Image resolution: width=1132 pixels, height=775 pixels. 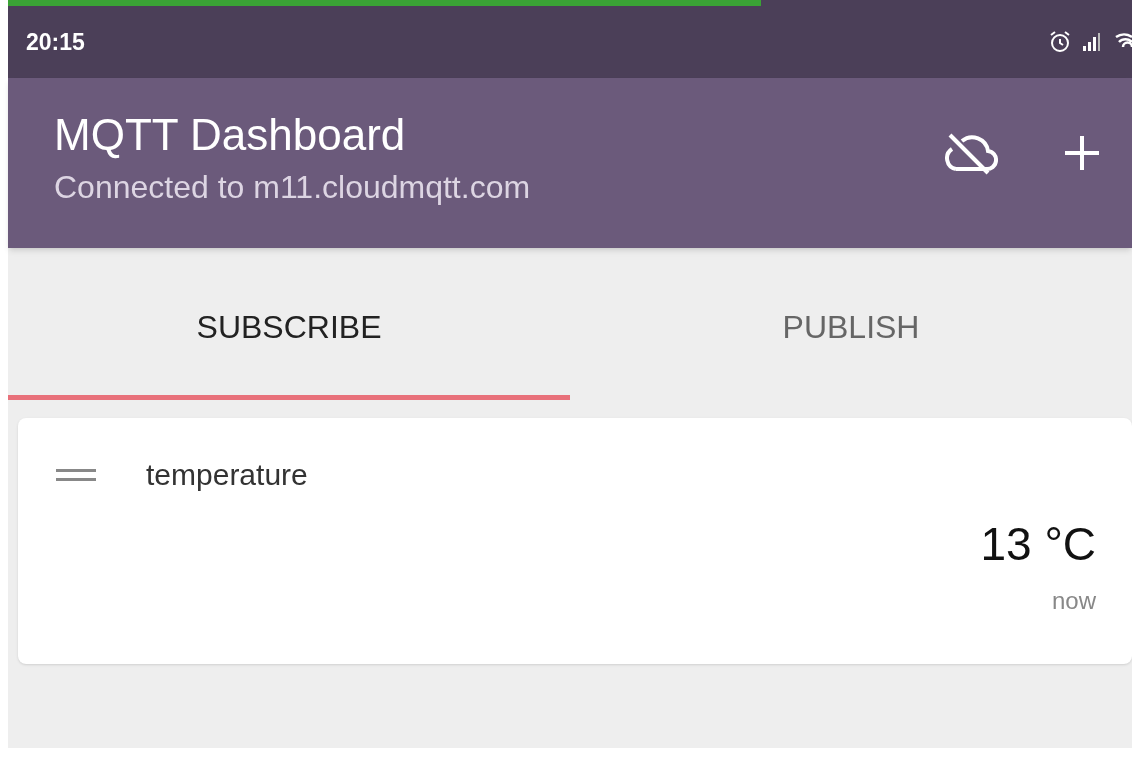 I want to click on tab: SUBSCRIBE, so click(x=289, y=324).